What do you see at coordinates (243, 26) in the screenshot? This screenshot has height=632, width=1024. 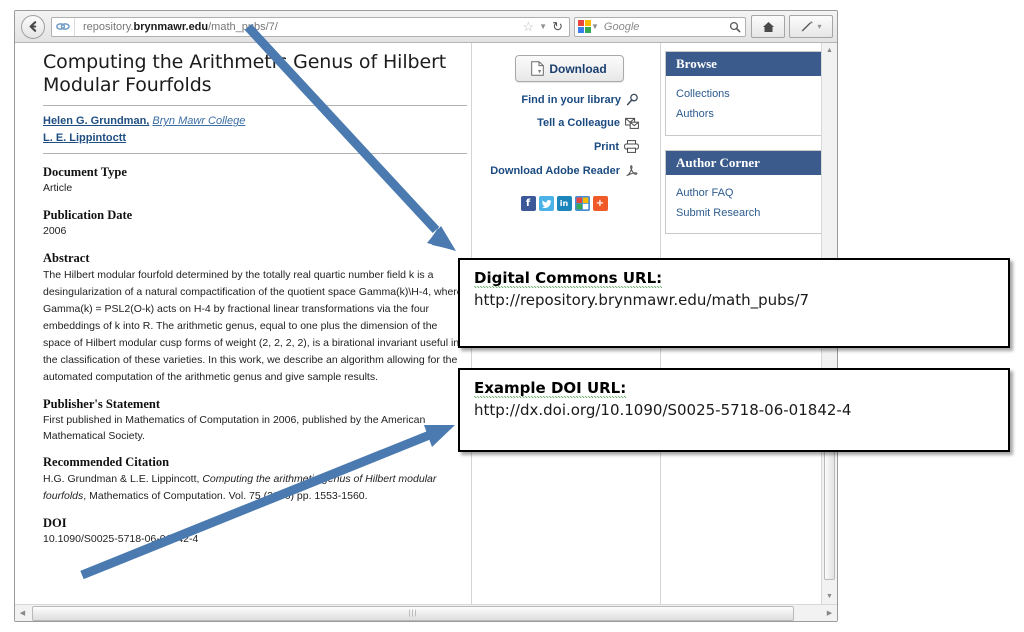 I see `url-path: /math_pubs/7/` at bounding box center [243, 26].